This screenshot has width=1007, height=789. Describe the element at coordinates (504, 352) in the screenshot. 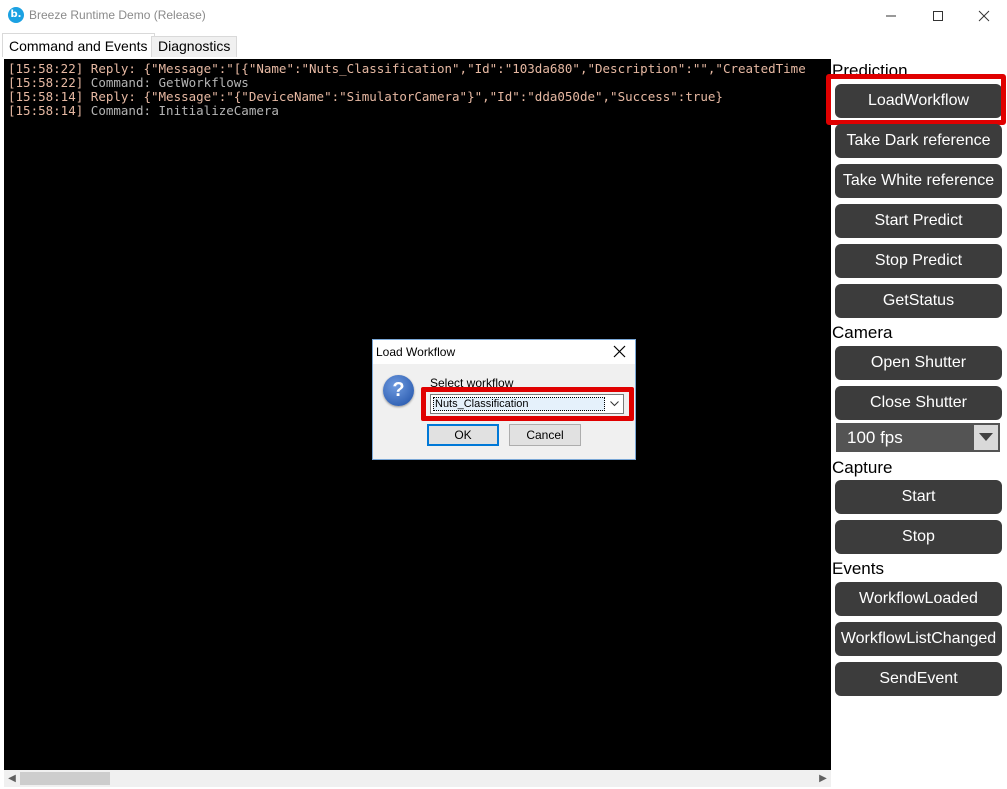

I see `dialog-titlebar: Load Workflow` at that location.